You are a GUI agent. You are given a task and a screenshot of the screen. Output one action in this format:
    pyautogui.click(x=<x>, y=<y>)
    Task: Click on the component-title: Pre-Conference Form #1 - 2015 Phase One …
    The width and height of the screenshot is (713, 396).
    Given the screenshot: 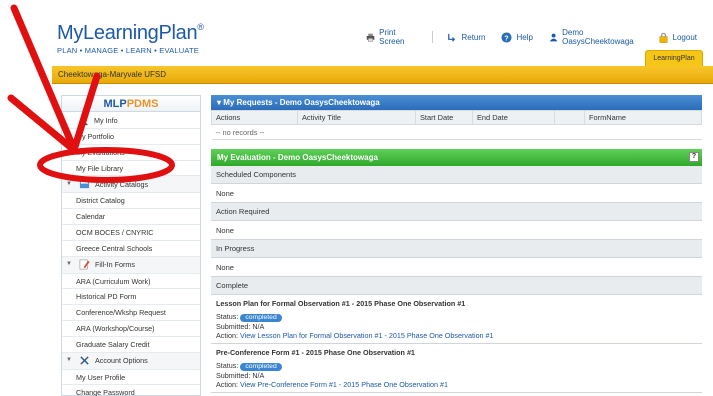 What is the action you would take?
    pyautogui.click(x=315, y=352)
    